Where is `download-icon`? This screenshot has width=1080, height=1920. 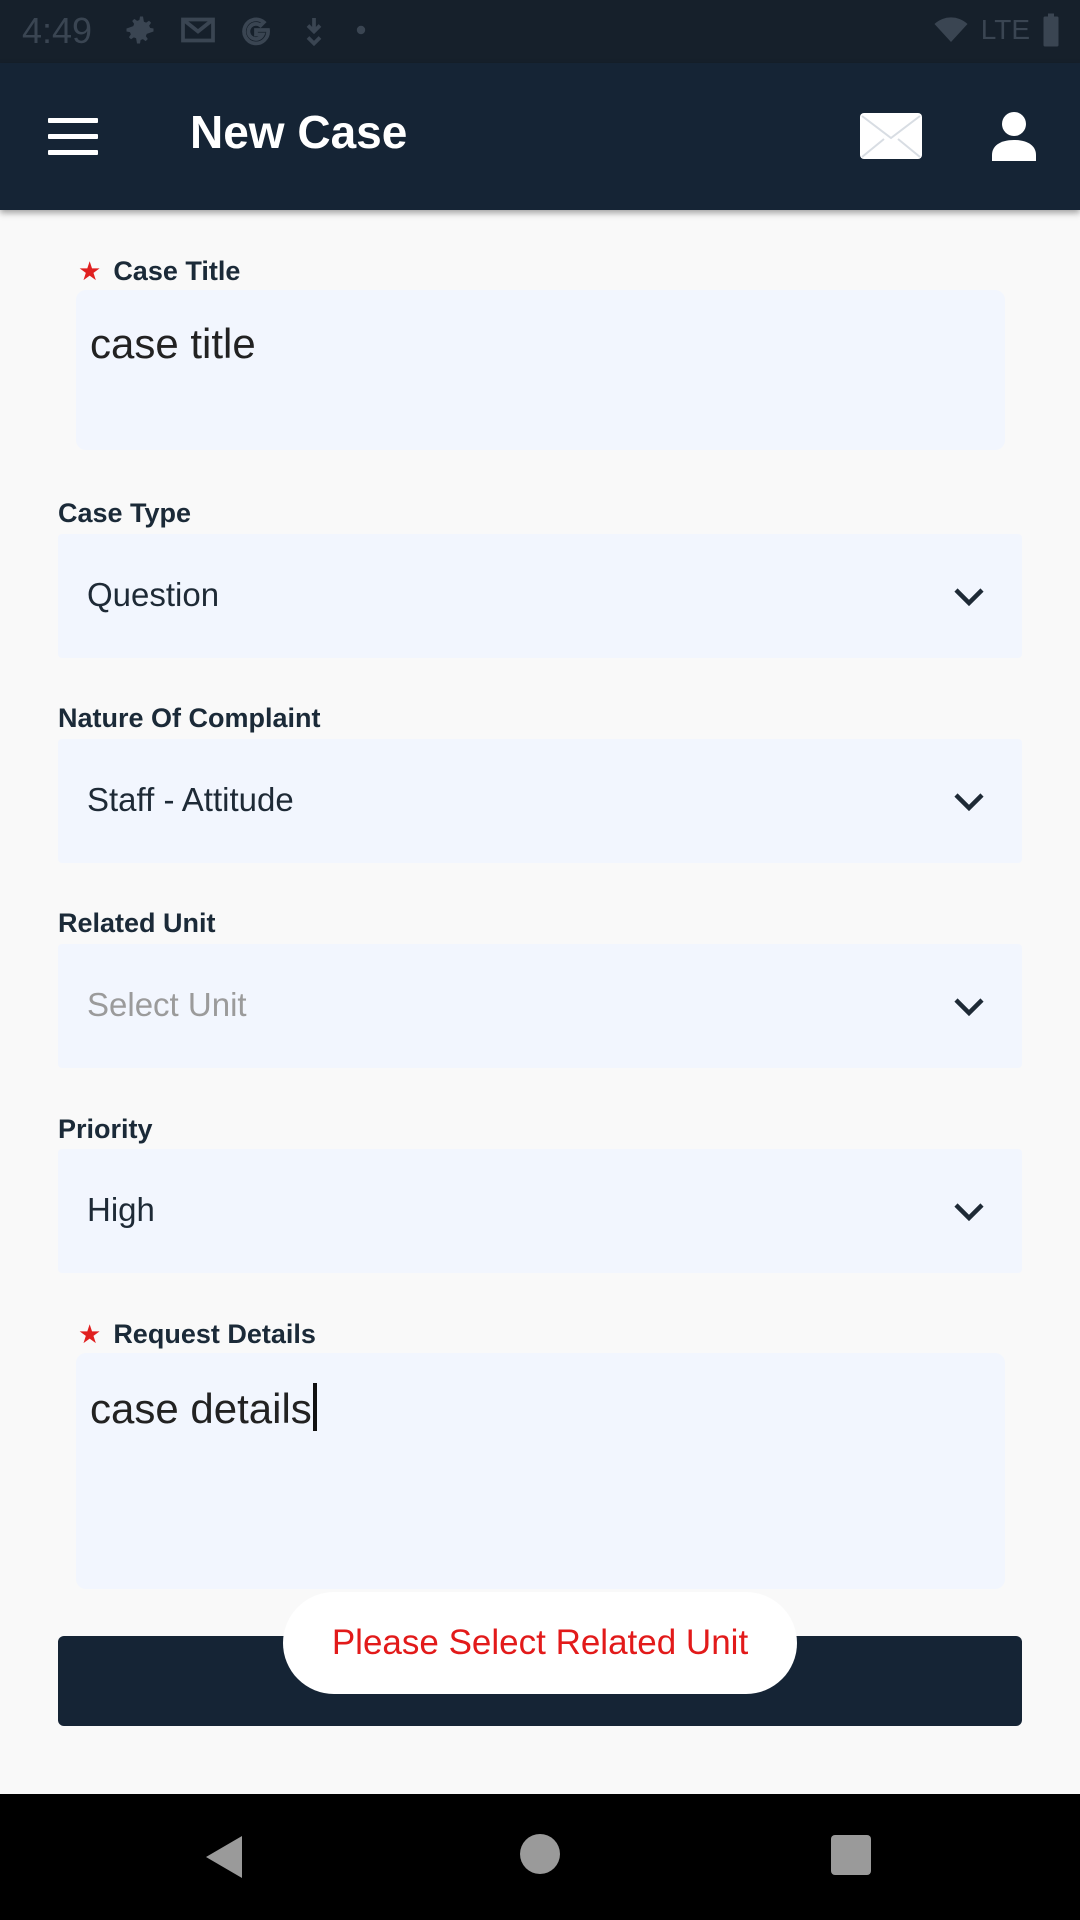 download-icon is located at coordinates (314, 32).